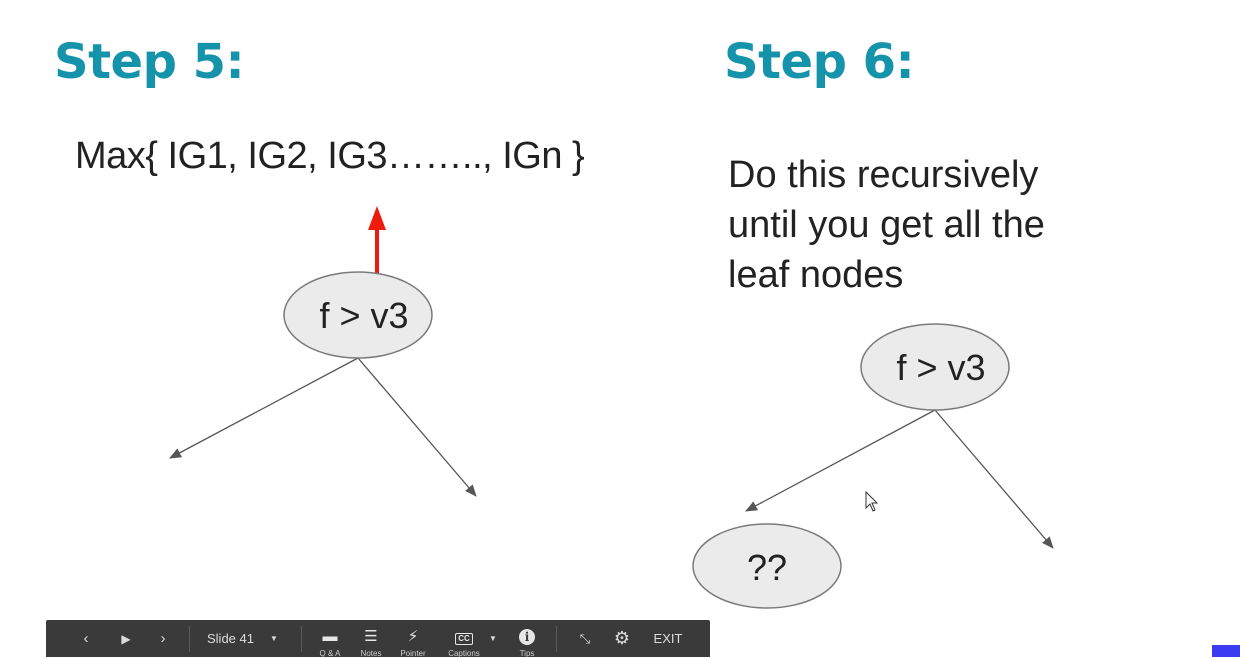 This screenshot has height=658, width=1240. I want to click on cc-icon: CC, so click(464, 637).